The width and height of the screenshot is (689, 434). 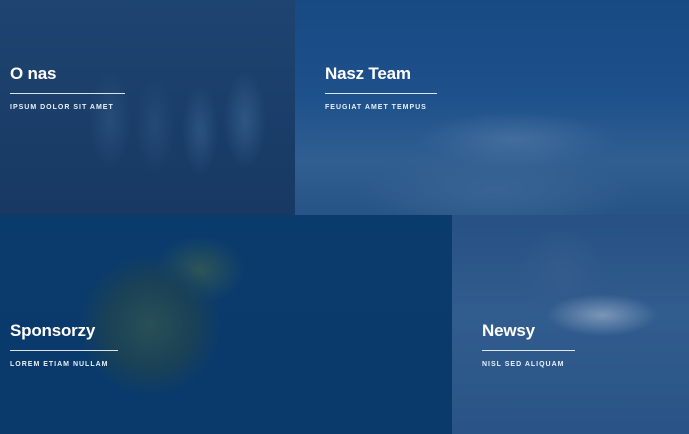 I want to click on tile-subtitle: IPSUM DOLOR SIT AMET, so click(x=62, y=107).